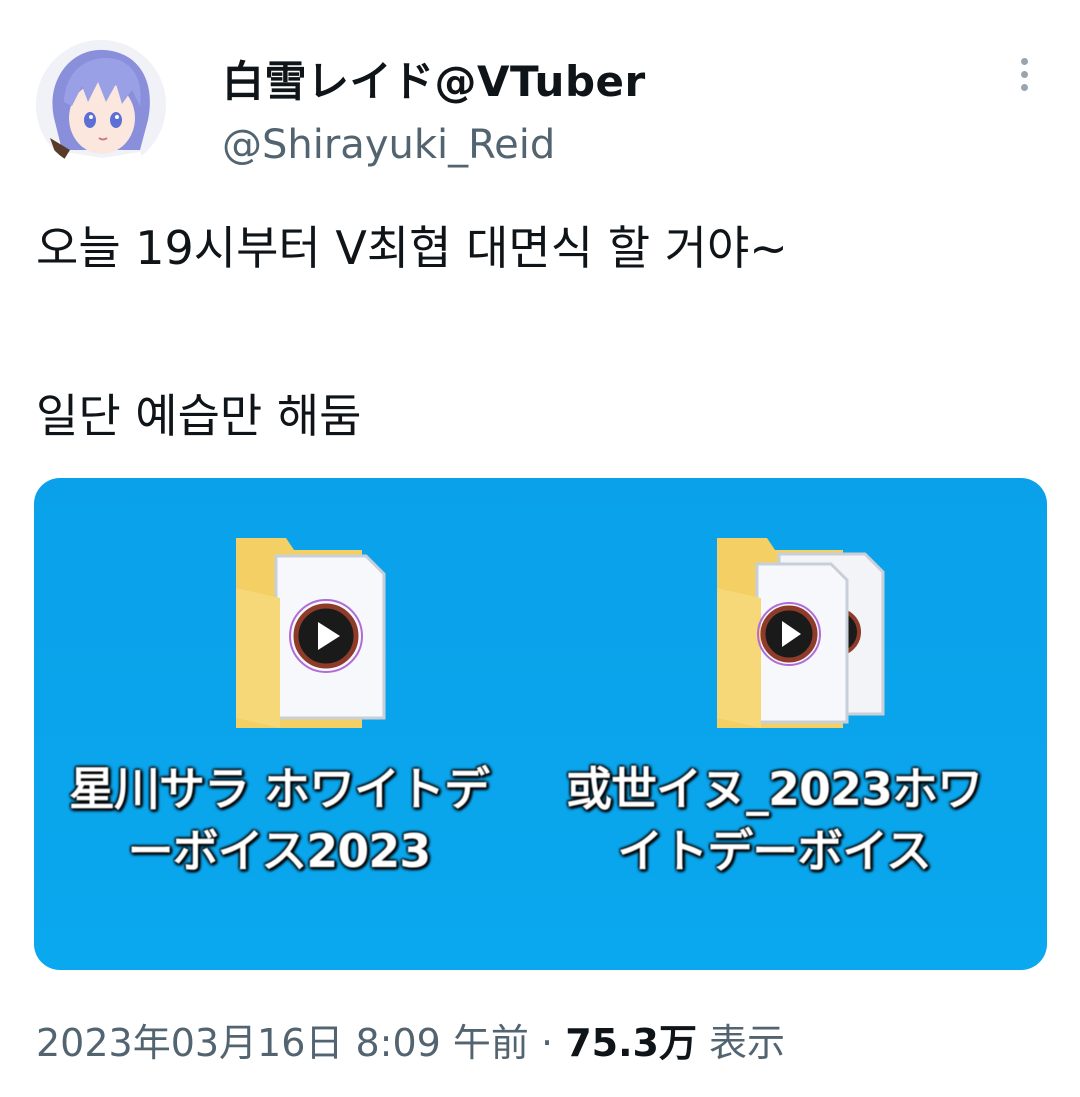 The height and width of the screenshot is (1097, 1080). Describe the element at coordinates (279, 789) in the screenshot. I see `folder-label-line: 星川サラ ホワイトデ` at that location.